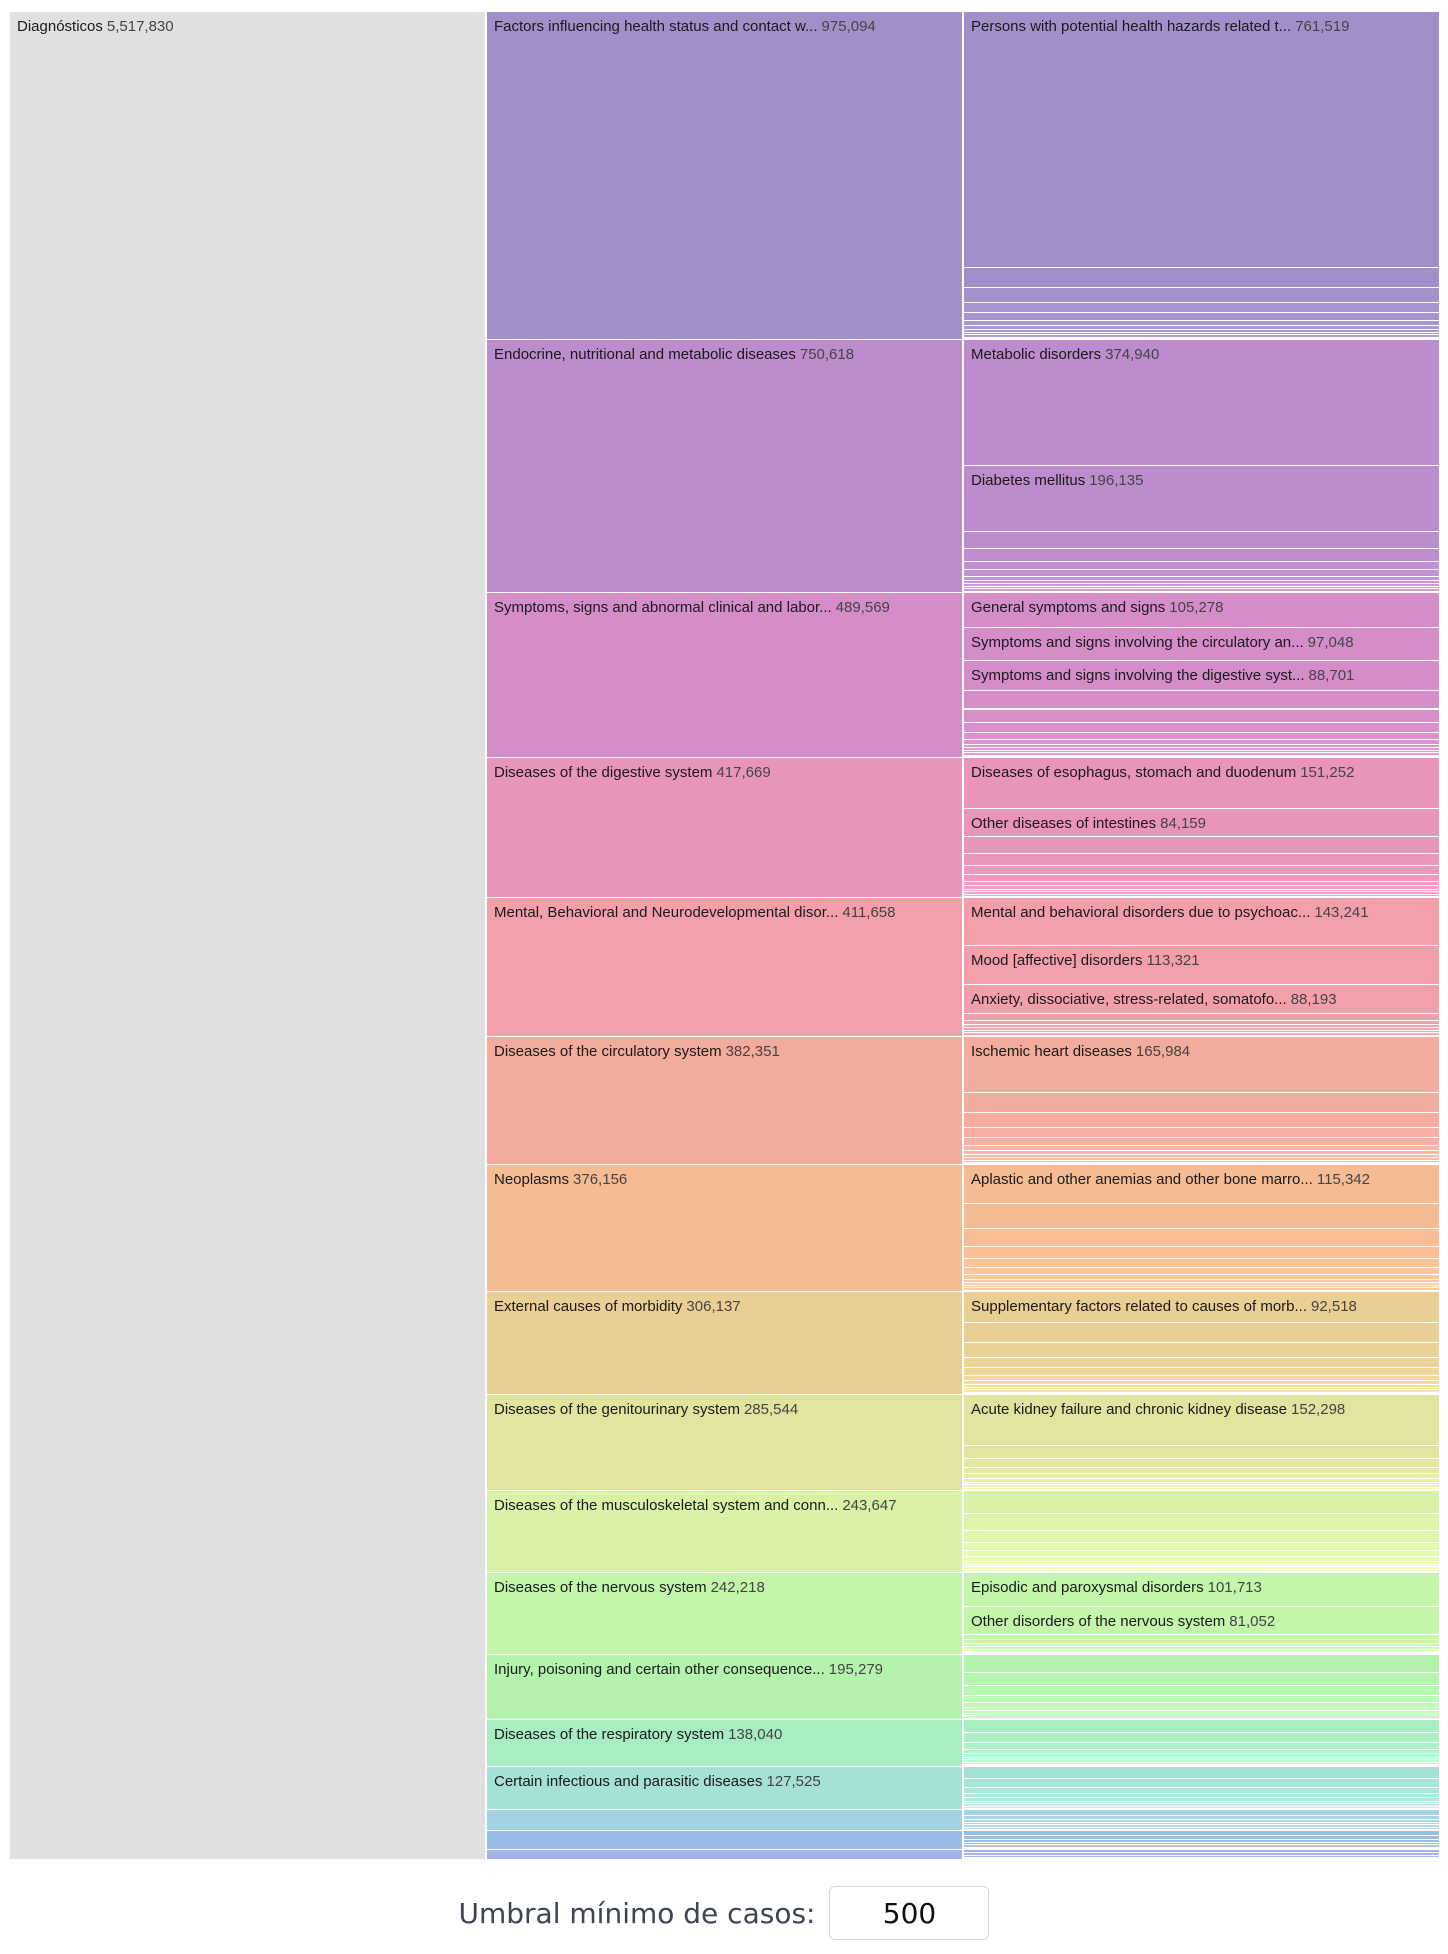  I want to click on threshold-input, so click(909, 1913).